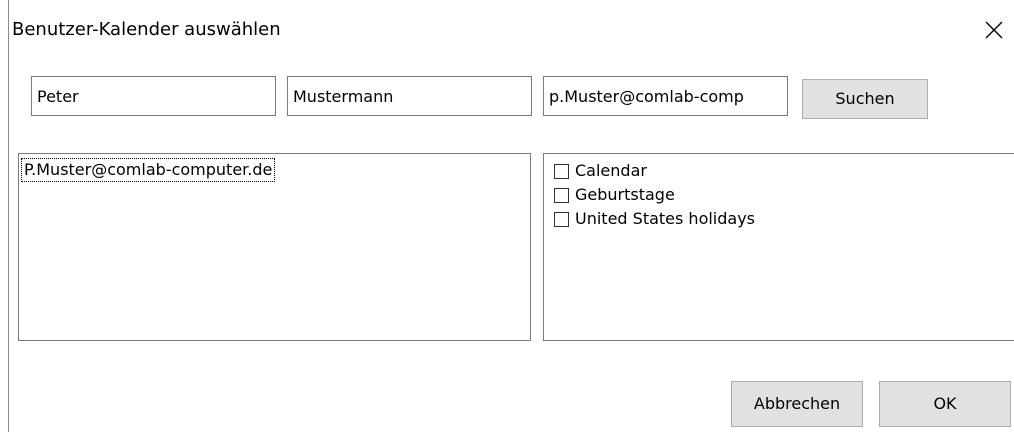 This screenshot has height=432, width=1014. What do you see at coordinates (146, 29) in the screenshot?
I see `dialog-title: Benutzer-Kalender auswählen` at bounding box center [146, 29].